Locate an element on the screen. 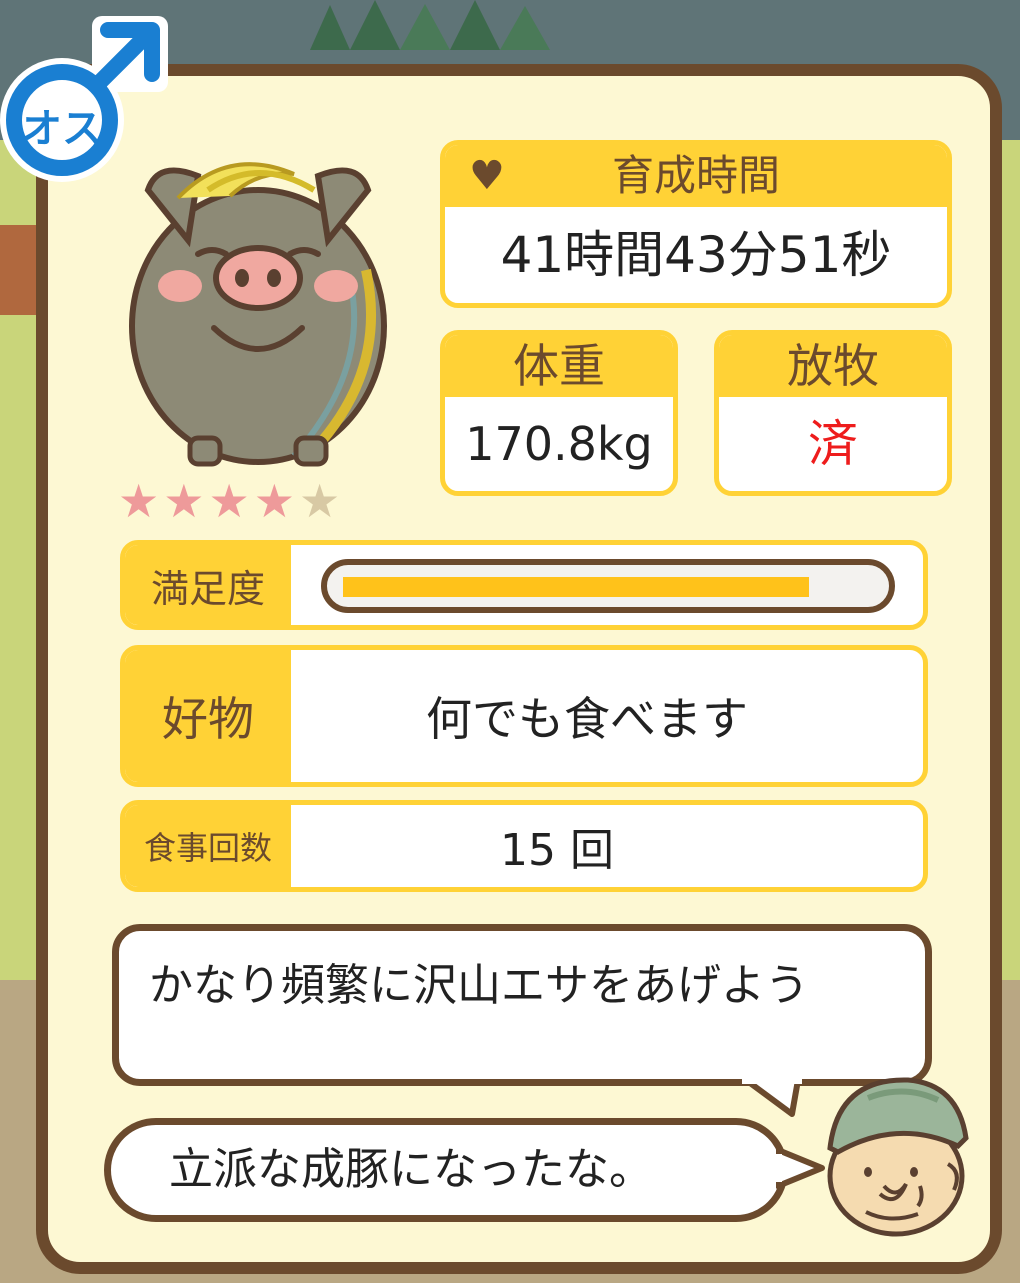 The image size is (1020, 1283). raise-time-header: ♥ 育成時間 is located at coordinates (696, 176).